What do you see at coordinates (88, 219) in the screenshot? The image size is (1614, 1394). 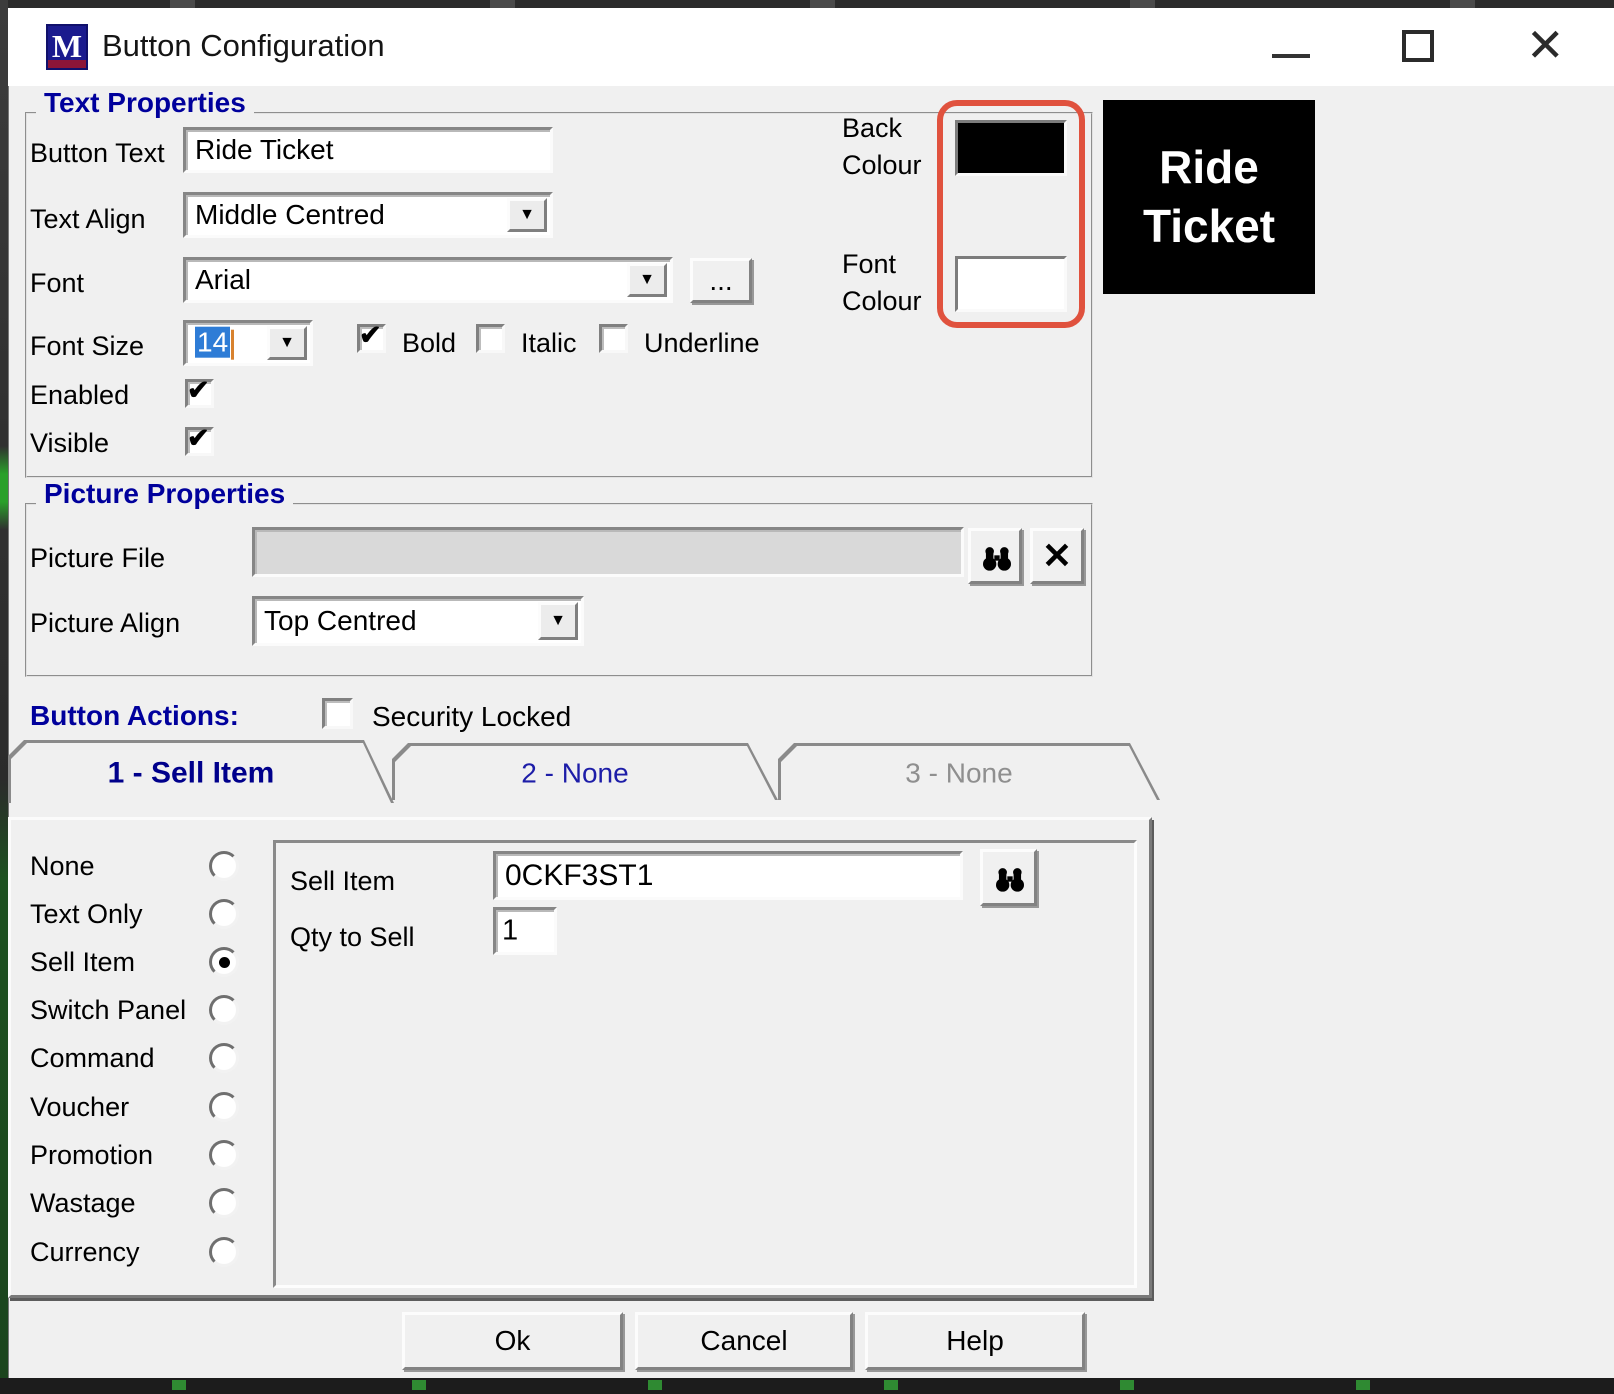 I see `text-align-label: Text Align` at bounding box center [88, 219].